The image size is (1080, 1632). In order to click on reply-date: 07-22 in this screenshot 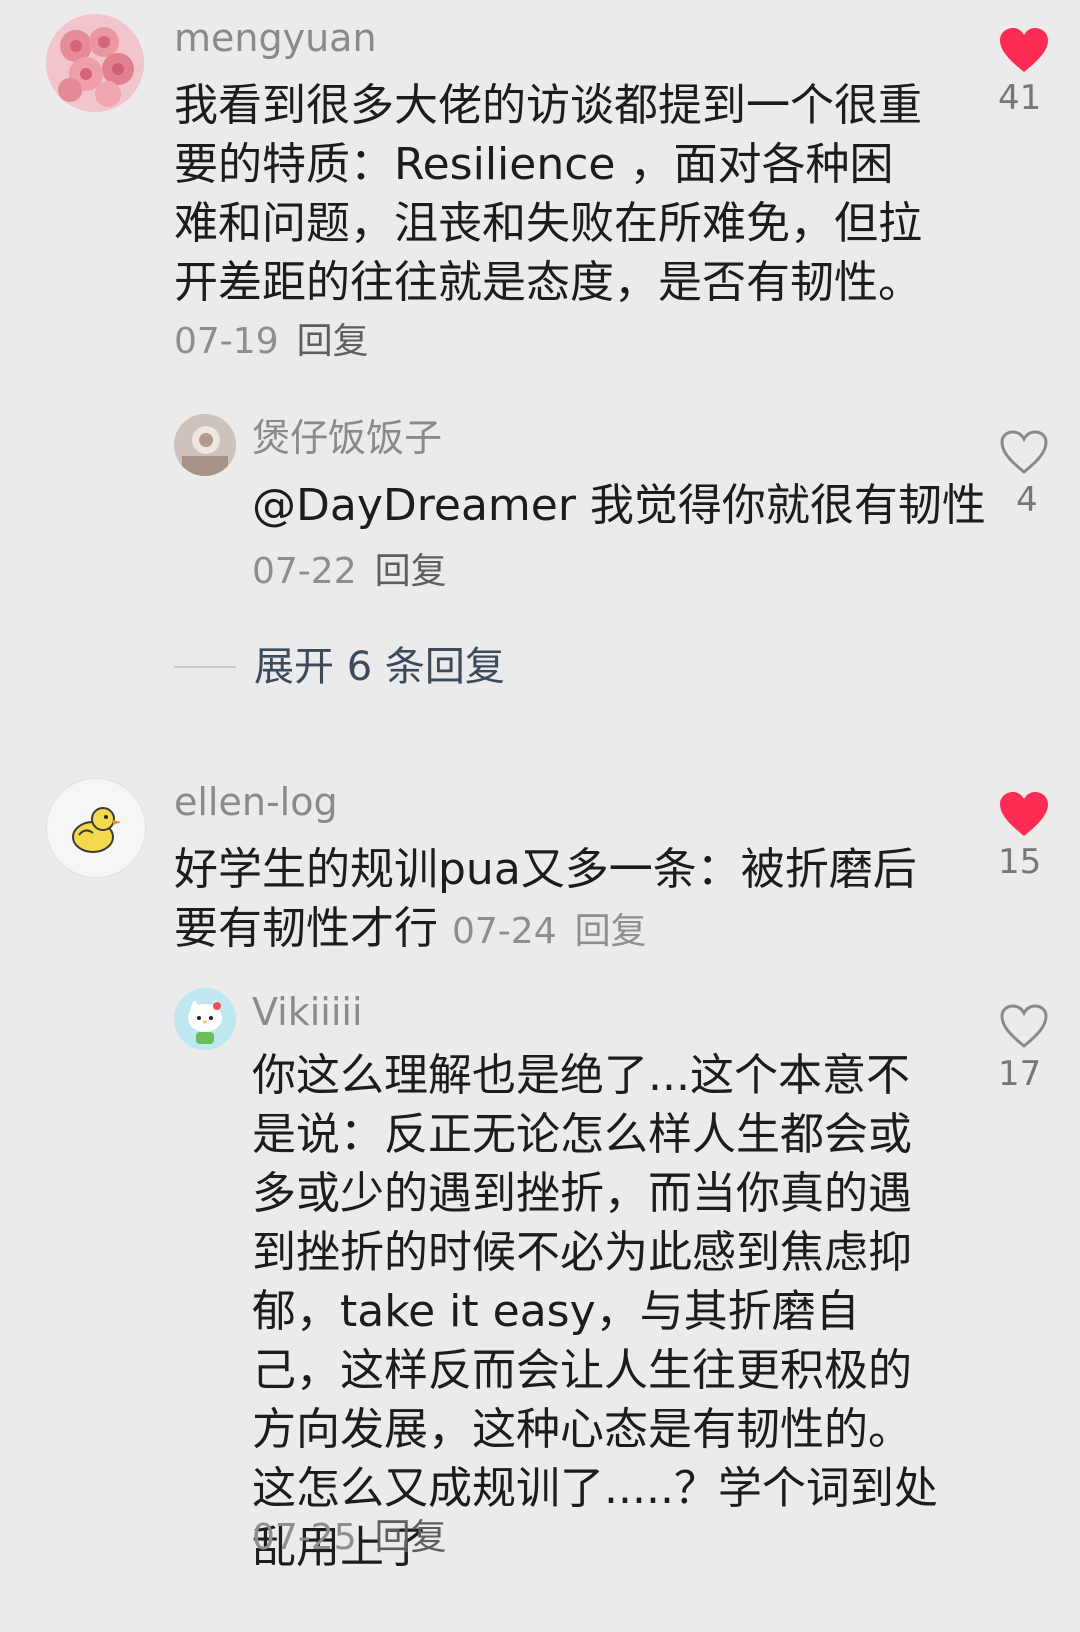, I will do `click(304, 571)`.